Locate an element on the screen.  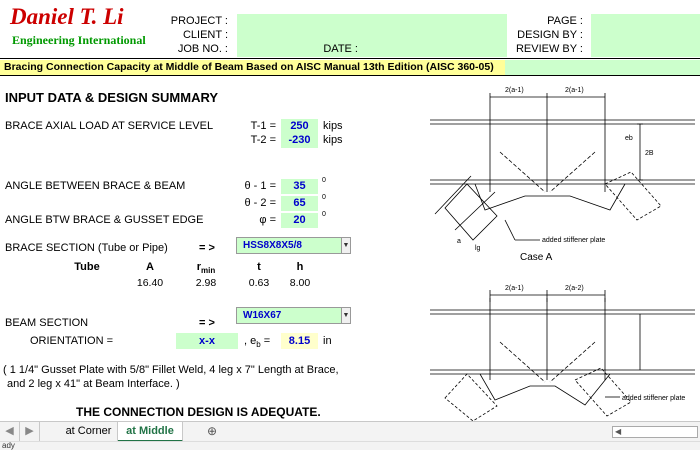
theta1-input: 35 is located at coordinates (299, 186).